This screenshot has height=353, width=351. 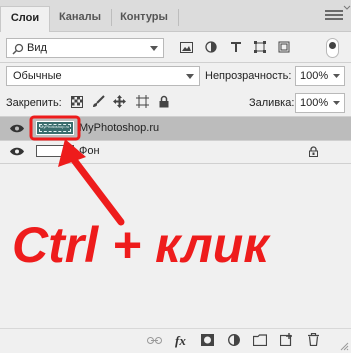 What do you see at coordinates (344, 346) in the screenshot?
I see `resize-grip-icon` at bounding box center [344, 346].